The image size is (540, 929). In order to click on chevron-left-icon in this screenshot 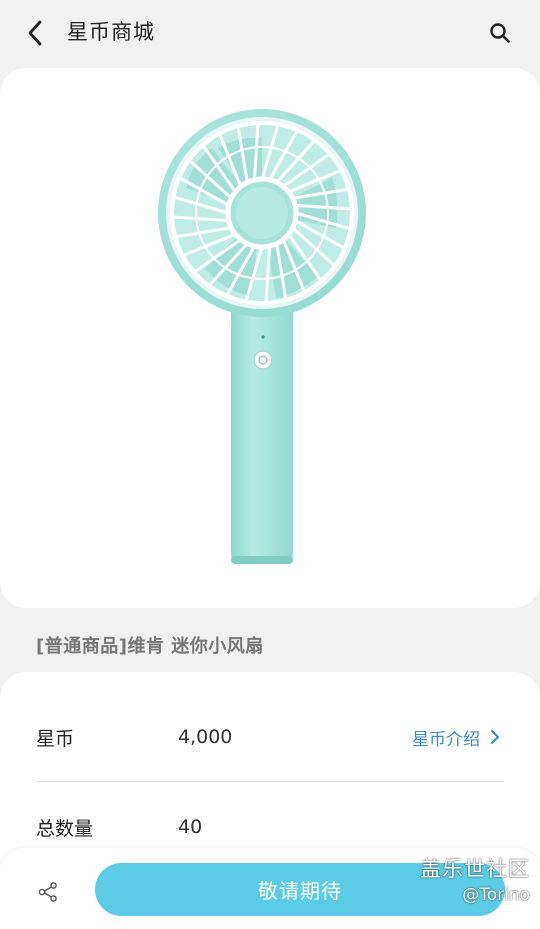, I will do `click(35, 33)`.